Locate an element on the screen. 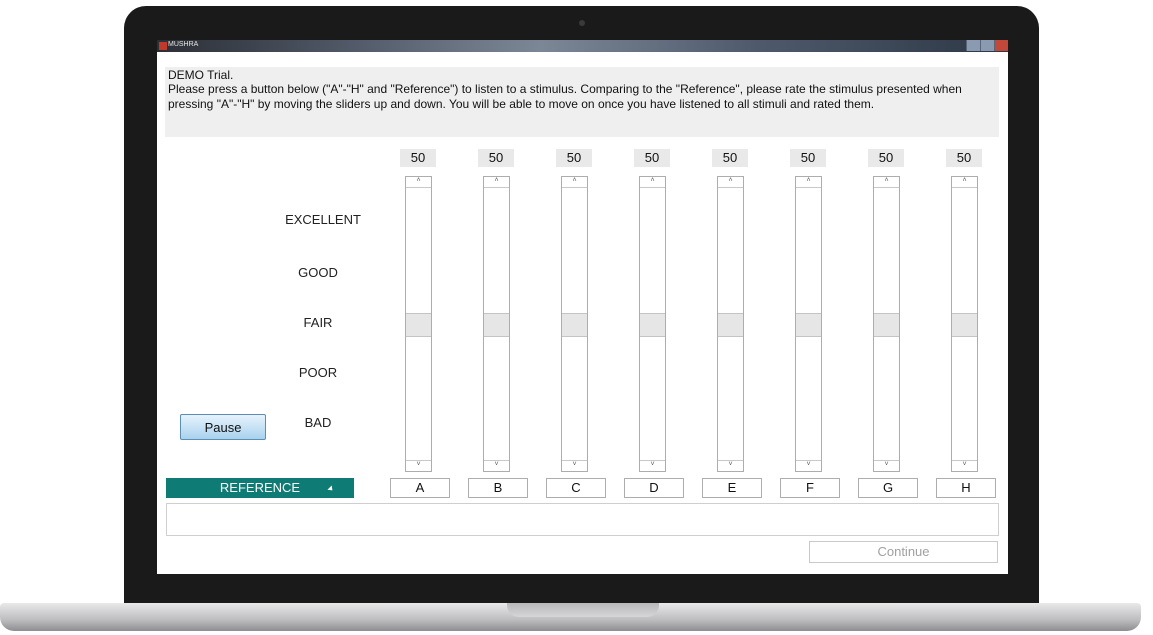  rating-slider-f: ˄ ˅ is located at coordinates (808, 324).